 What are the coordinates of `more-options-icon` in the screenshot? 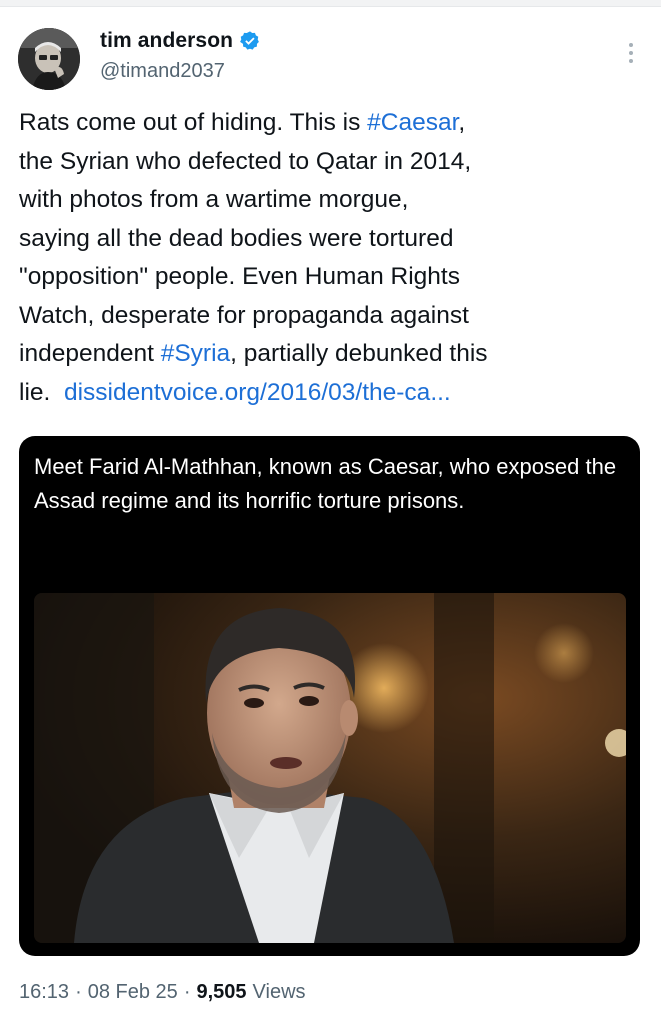 It's located at (631, 53).